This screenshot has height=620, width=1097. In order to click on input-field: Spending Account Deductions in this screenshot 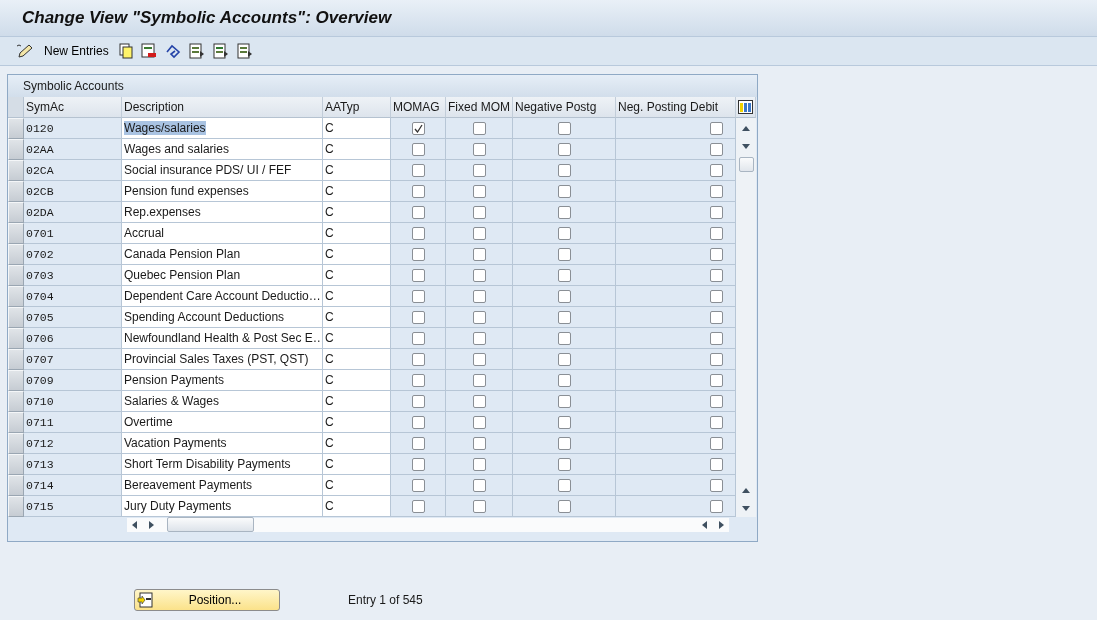, I will do `click(222, 317)`.